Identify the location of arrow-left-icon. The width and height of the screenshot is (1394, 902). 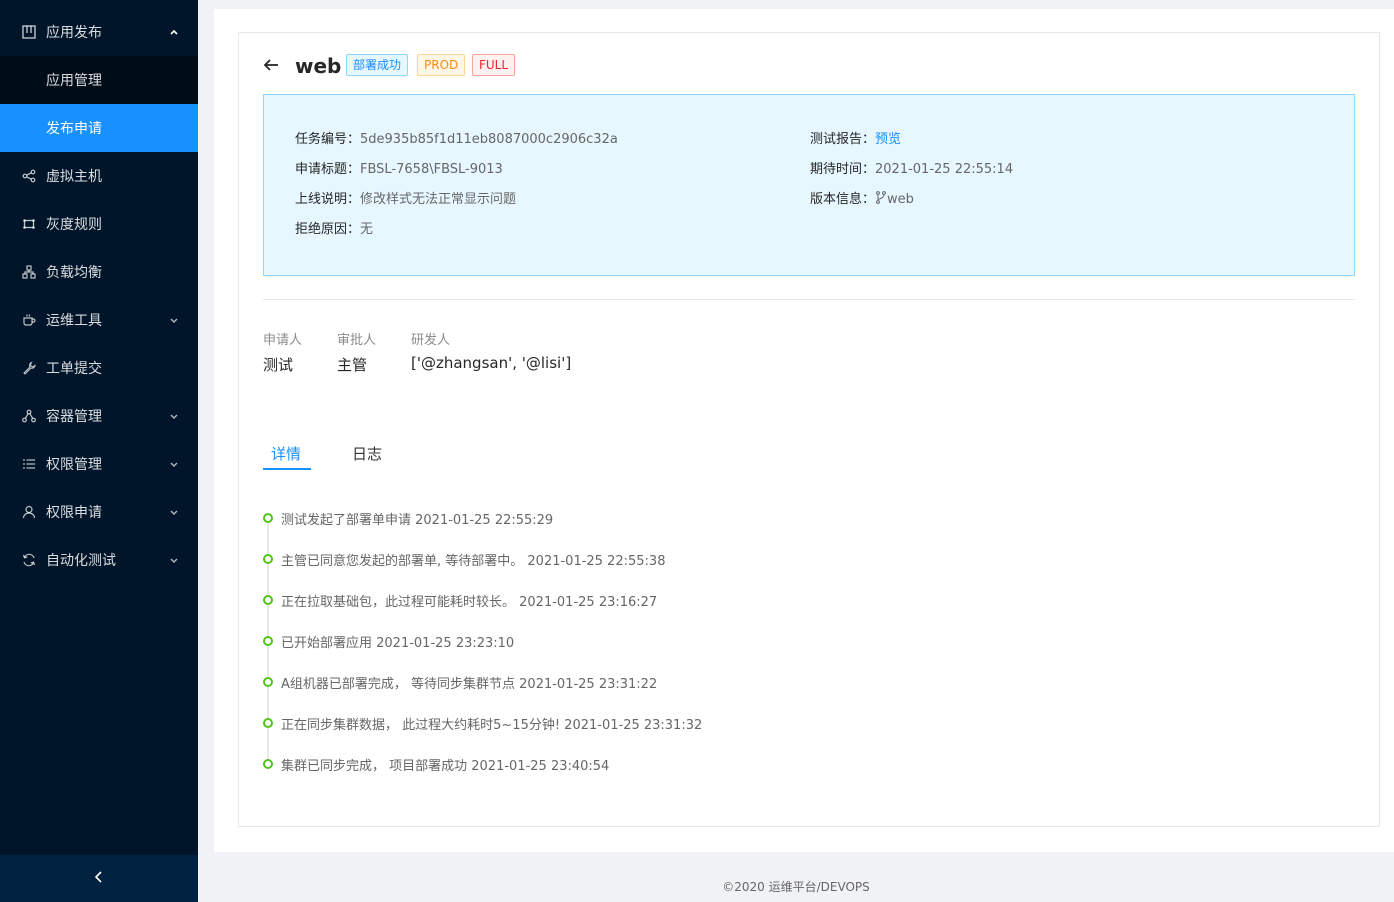
(271, 68).